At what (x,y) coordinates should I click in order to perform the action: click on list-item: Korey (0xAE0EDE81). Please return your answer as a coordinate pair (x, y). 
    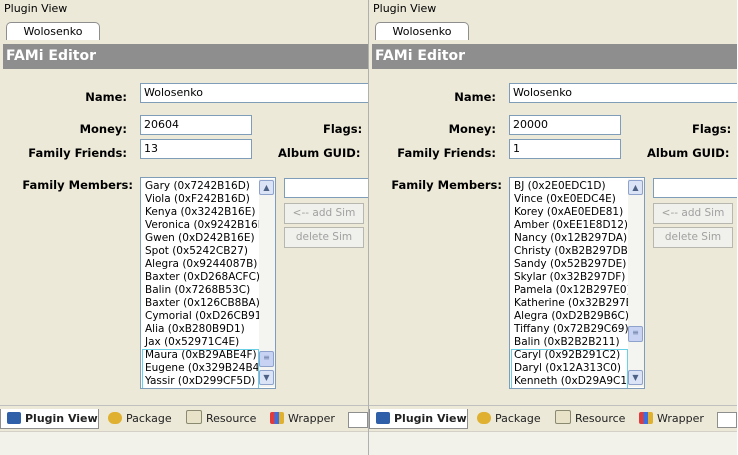
    Looking at the image, I should click on (569, 212).